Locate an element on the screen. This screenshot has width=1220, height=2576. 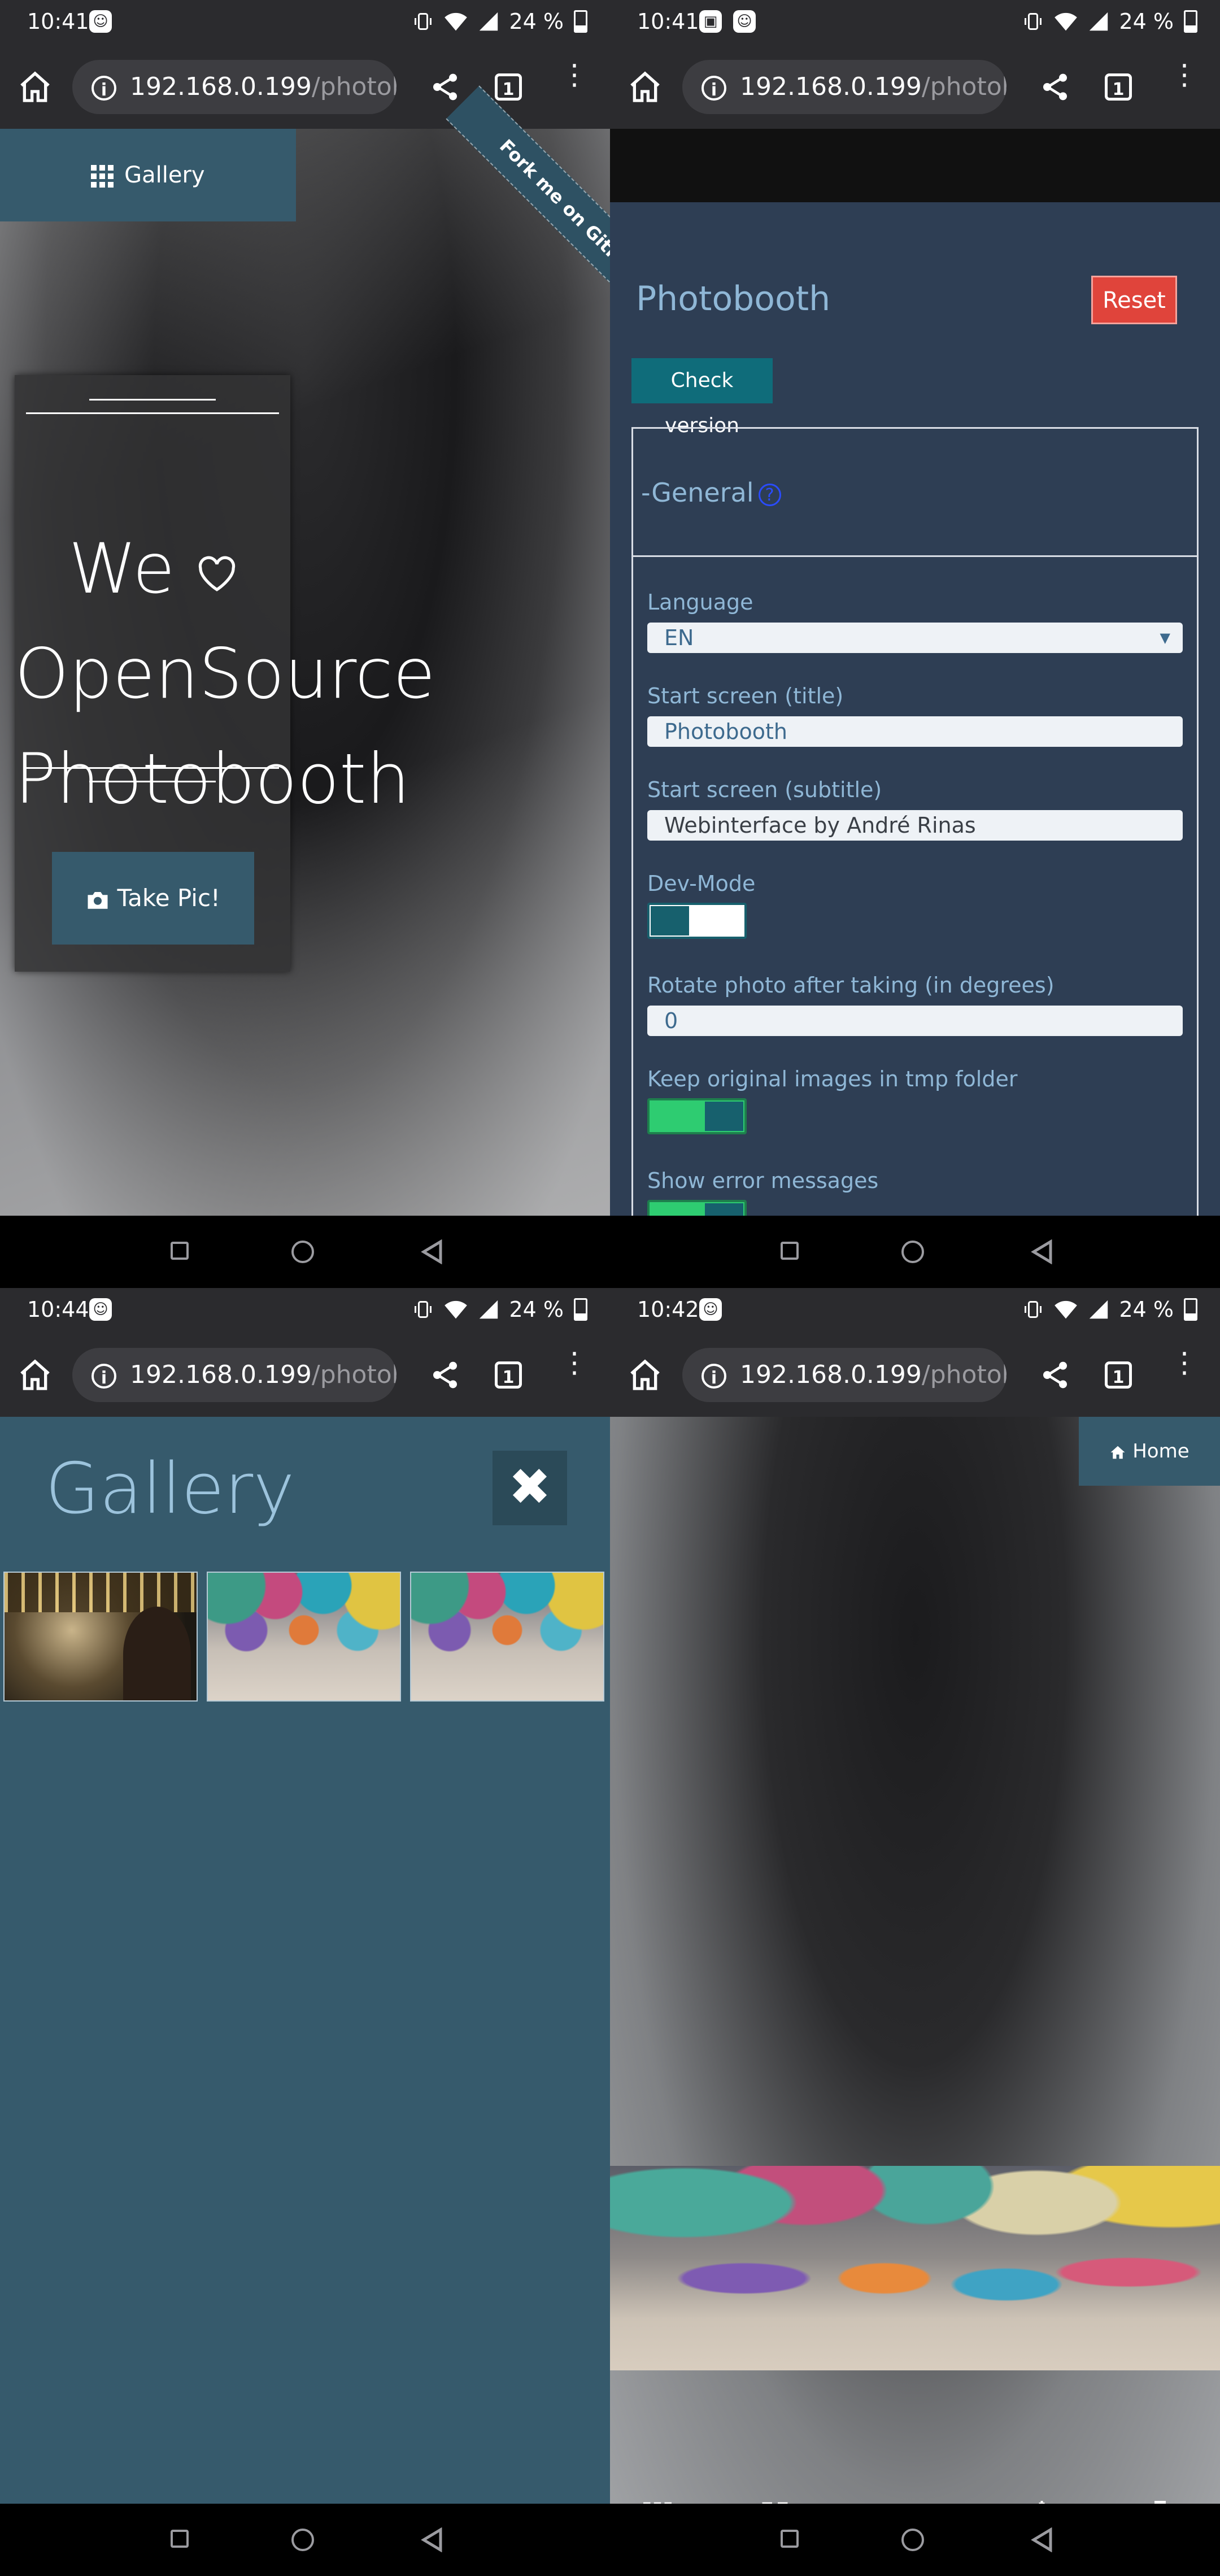
language-select: EN ▼ is located at coordinates (915, 638).